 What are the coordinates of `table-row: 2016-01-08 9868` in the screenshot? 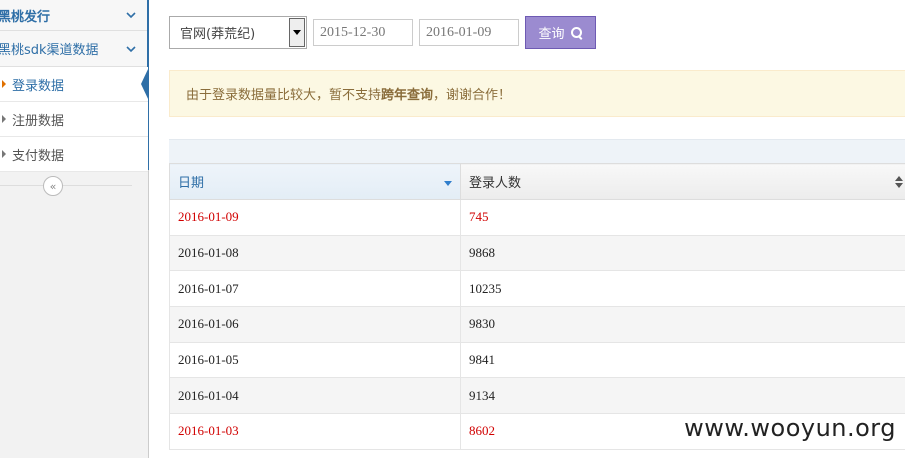 It's located at (537, 253).